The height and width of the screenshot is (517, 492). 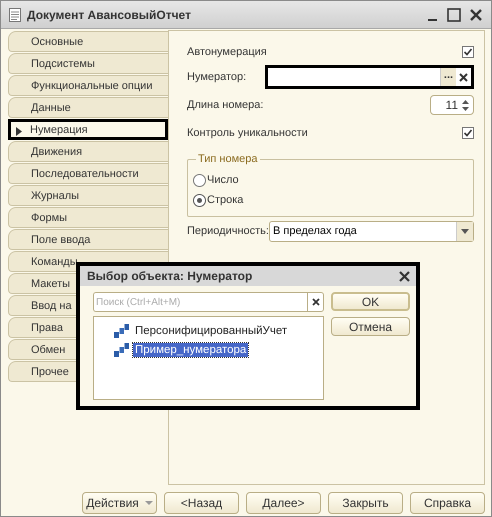 What do you see at coordinates (225, 105) in the screenshot?
I see `field-label: Длина номера:` at bounding box center [225, 105].